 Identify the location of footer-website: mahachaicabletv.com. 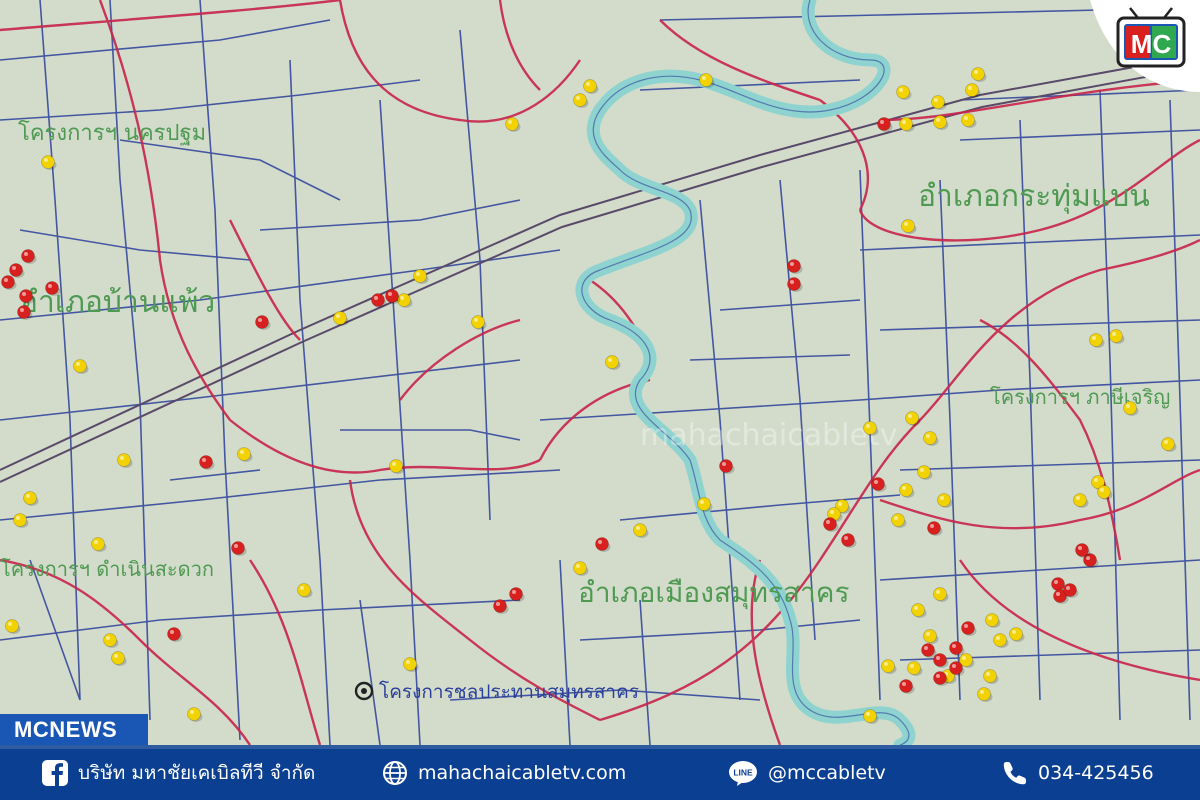
(504, 773).